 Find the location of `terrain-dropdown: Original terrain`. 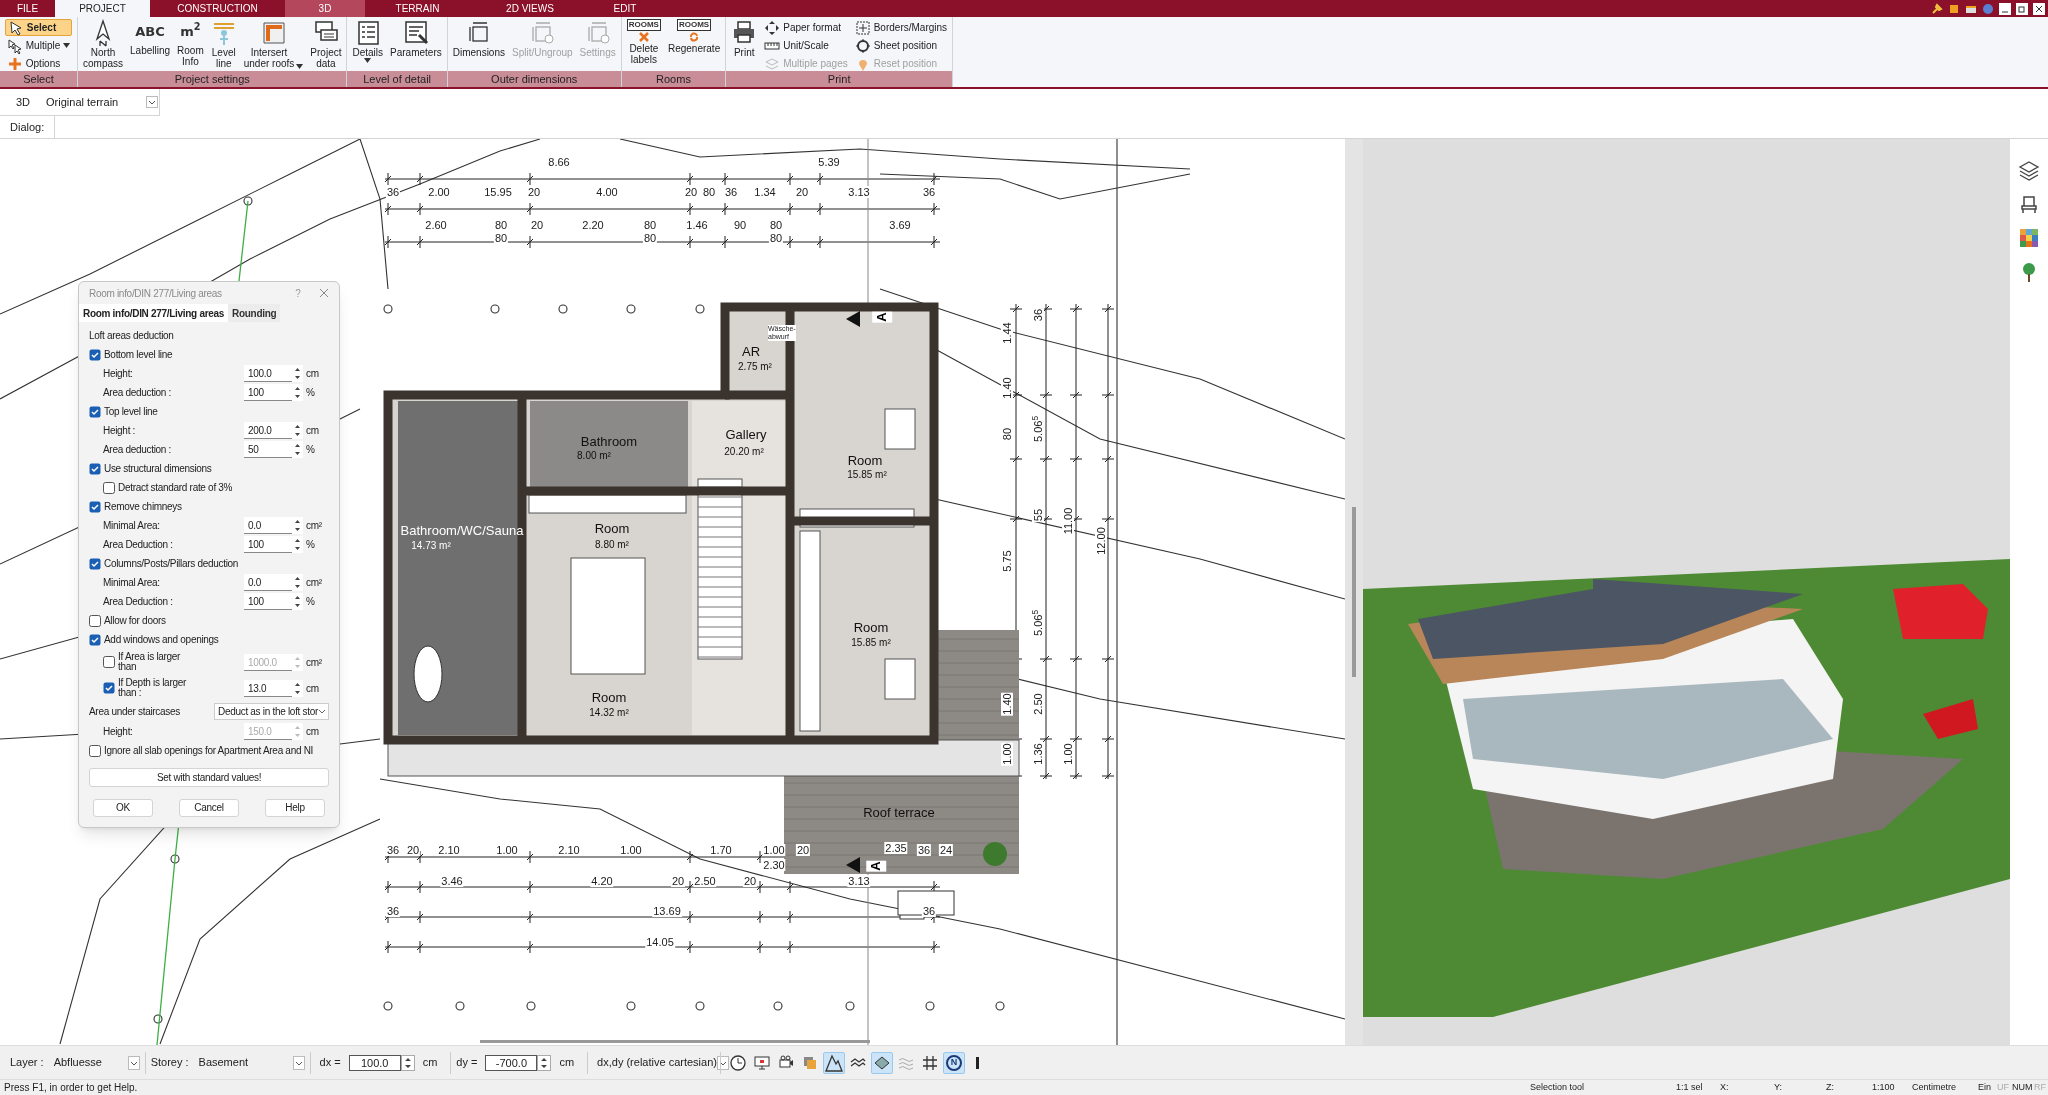

terrain-dropdown: Original terrain is located at coordinates (102, 102).